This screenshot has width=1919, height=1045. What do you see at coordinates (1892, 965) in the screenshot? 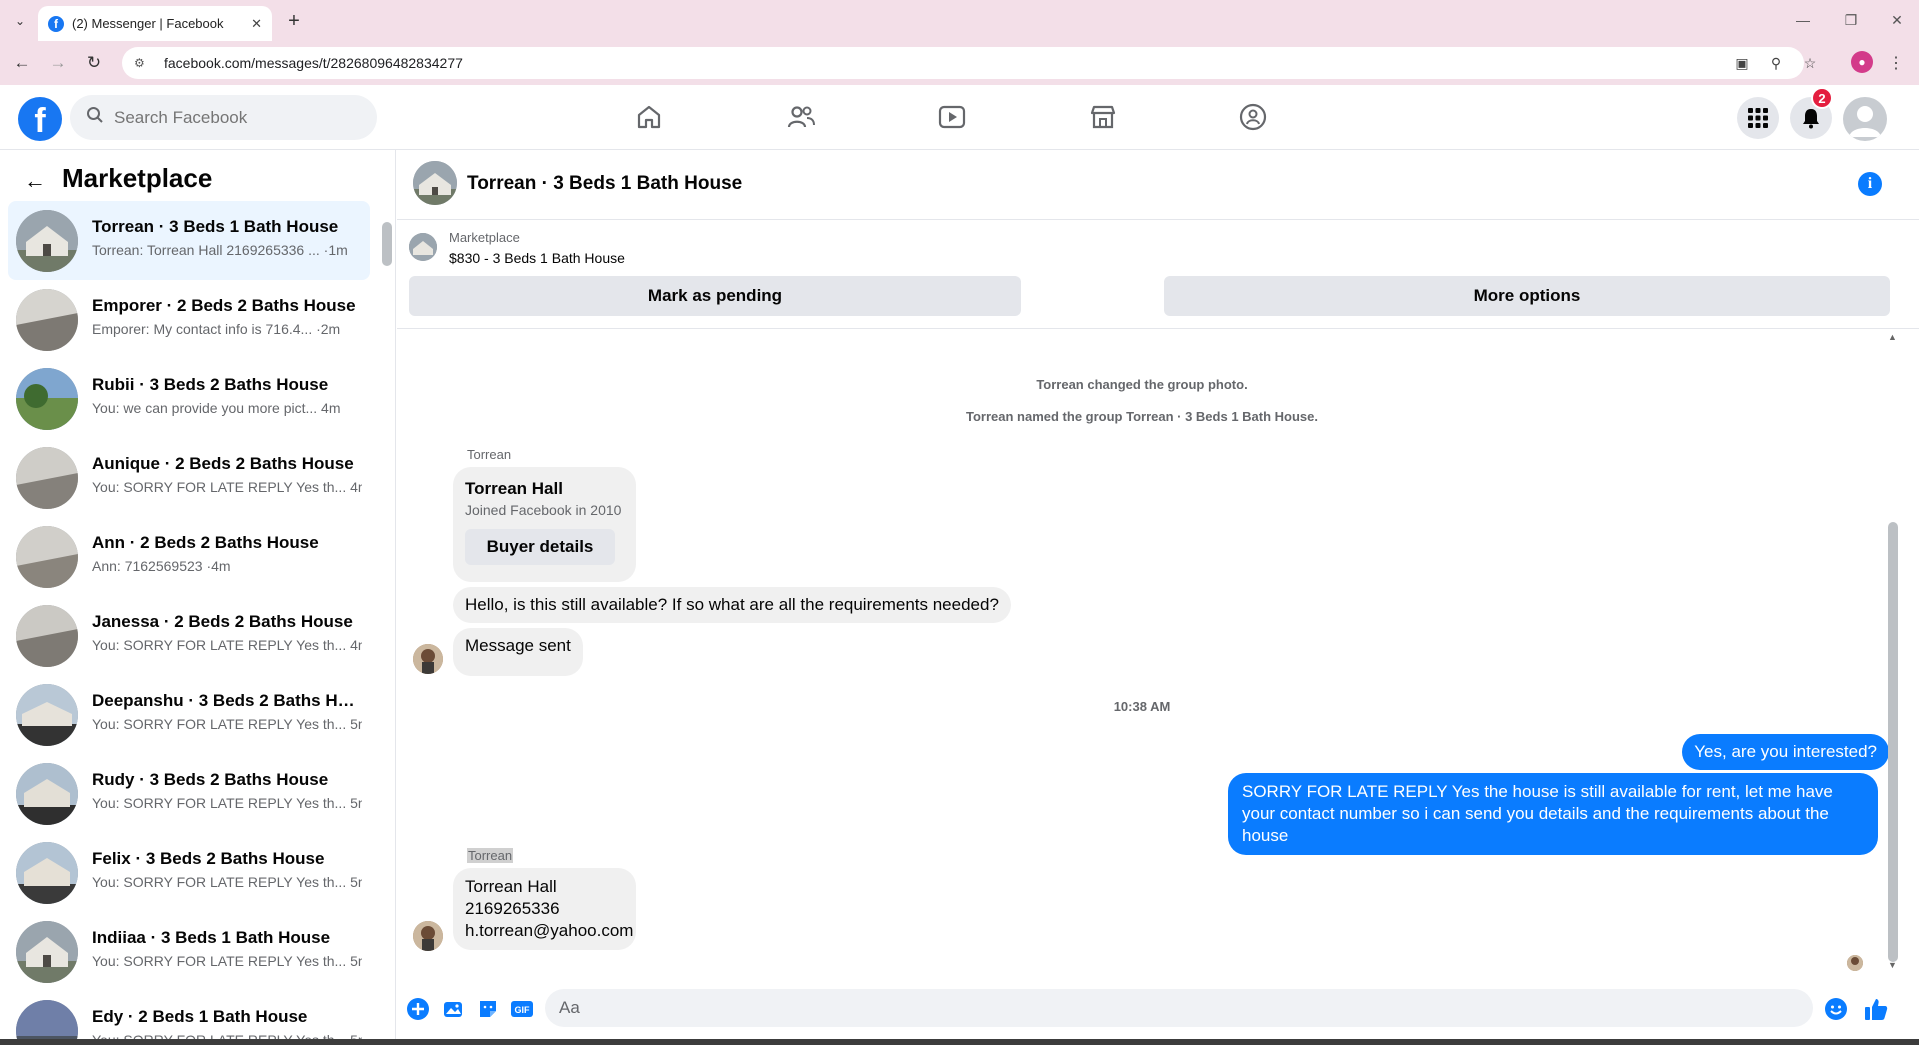
I see `scroll-down-icon: ▼` at bounding box center [1892, 965].